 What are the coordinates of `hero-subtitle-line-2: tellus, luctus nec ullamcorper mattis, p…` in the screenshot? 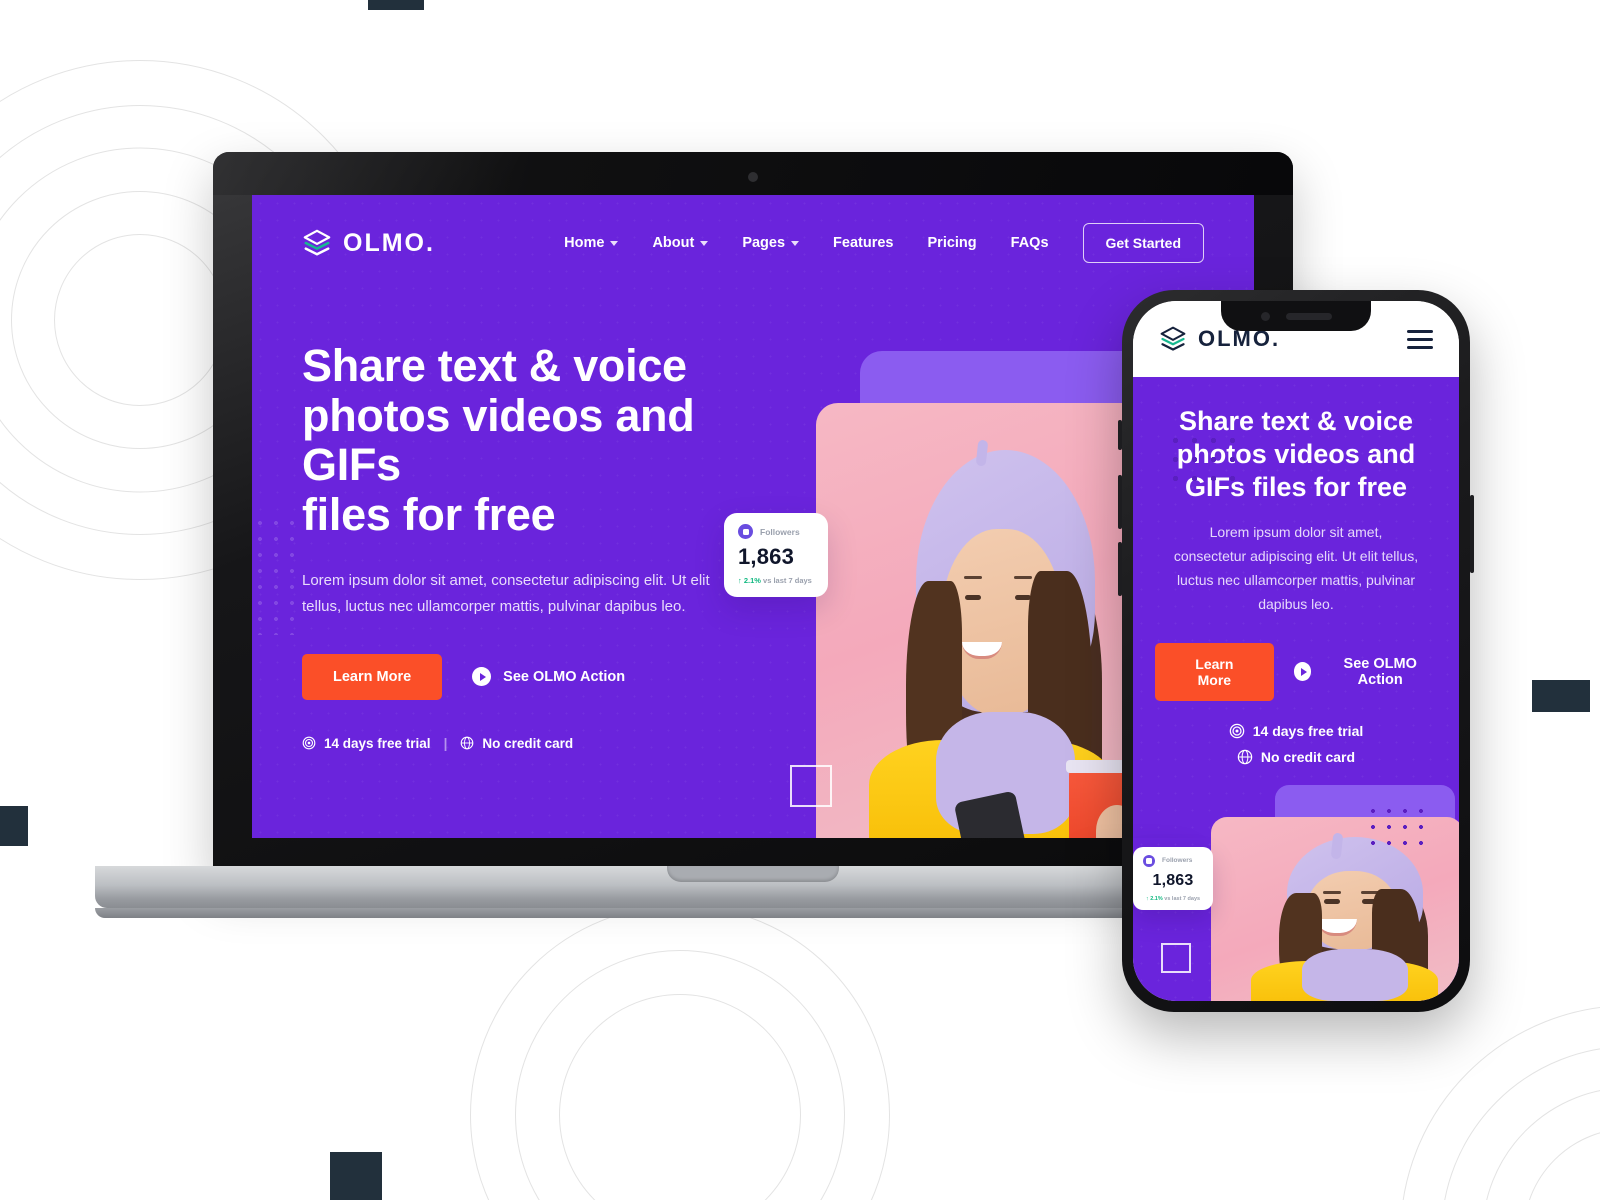 It's located at (494, 607).